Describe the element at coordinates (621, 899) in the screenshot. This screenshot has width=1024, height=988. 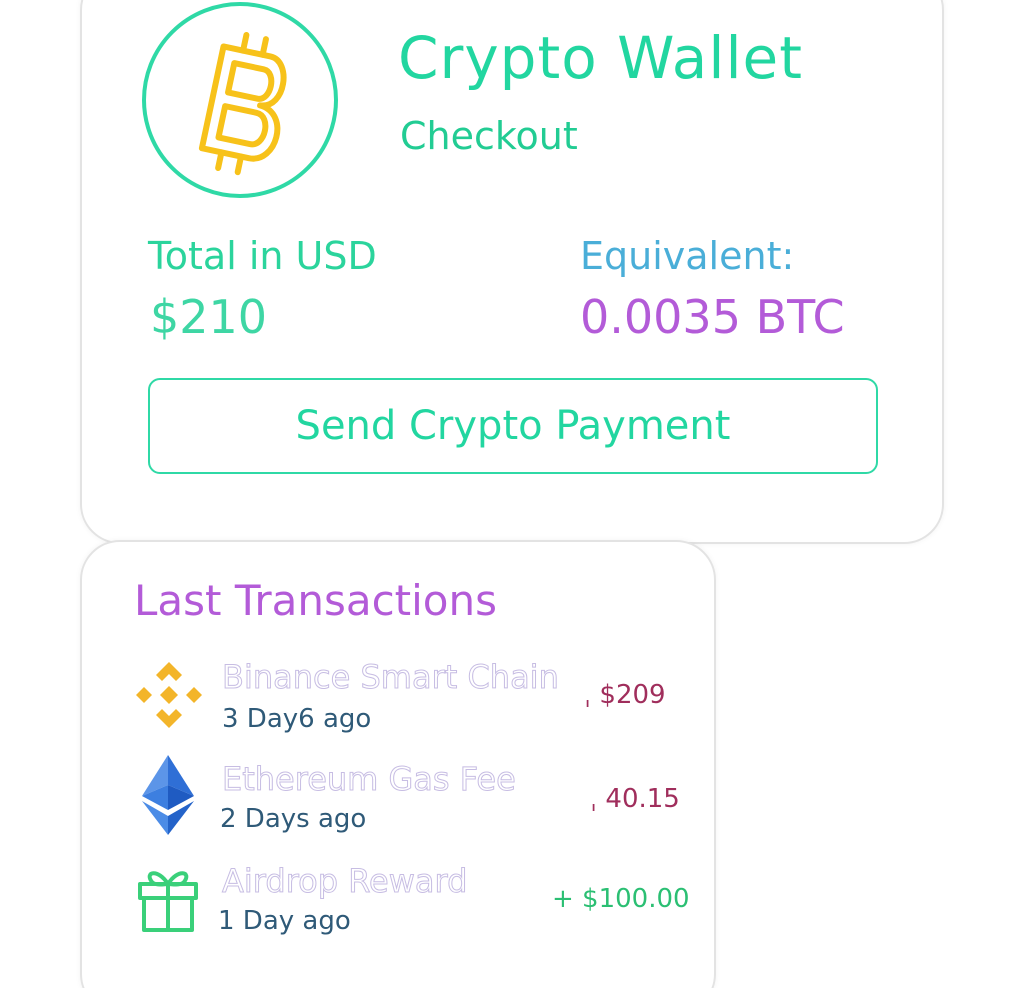
I see `transaction-amount: + $100.00` at that location.